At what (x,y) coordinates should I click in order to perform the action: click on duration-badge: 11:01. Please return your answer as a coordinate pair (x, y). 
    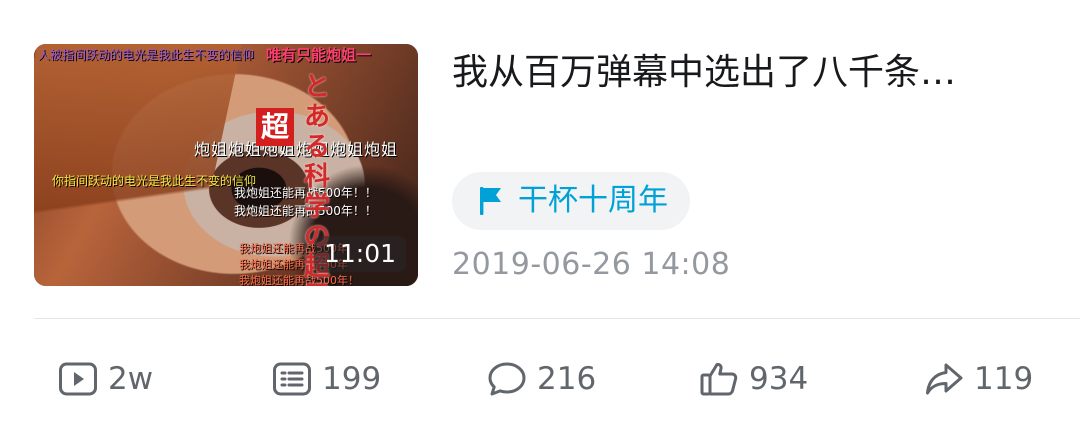
    Looking at the image, I should click on (359, 254).